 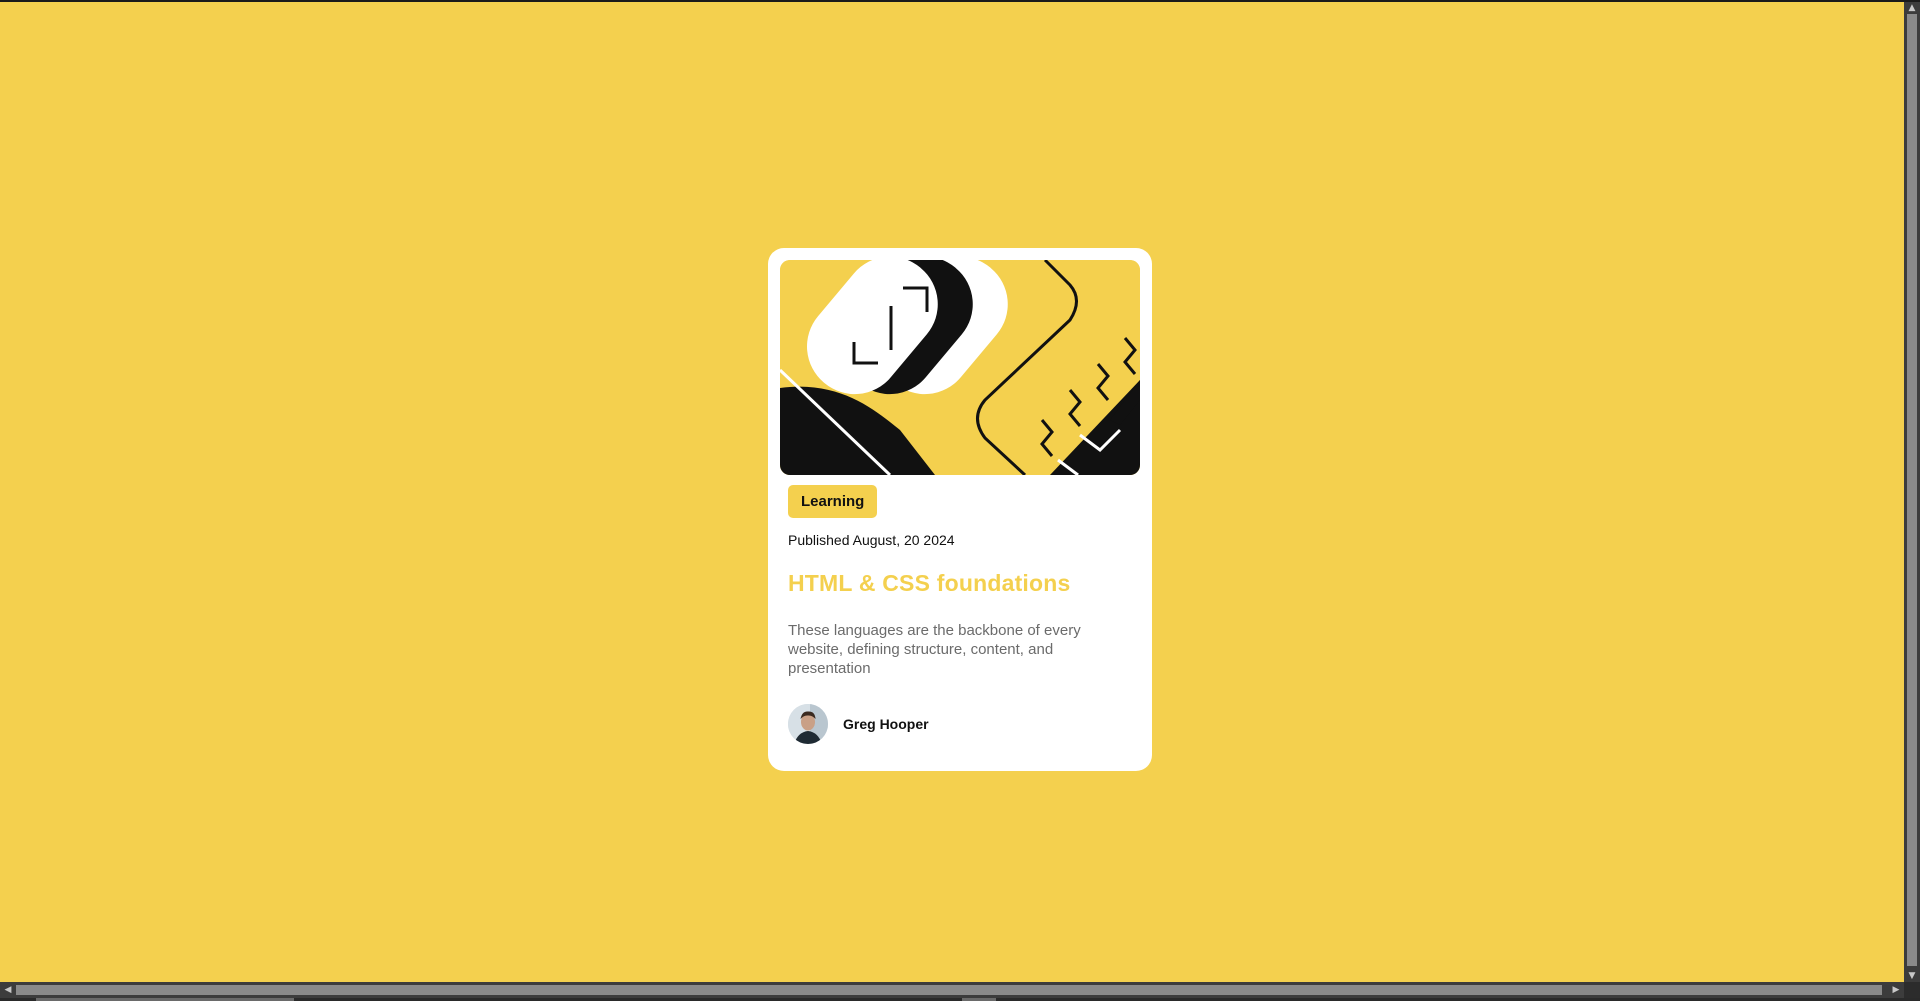 What do you see at coordinates (833, 501) in the screenshot?
I see `category-tag: Learning` at bounding box center [833, 501].